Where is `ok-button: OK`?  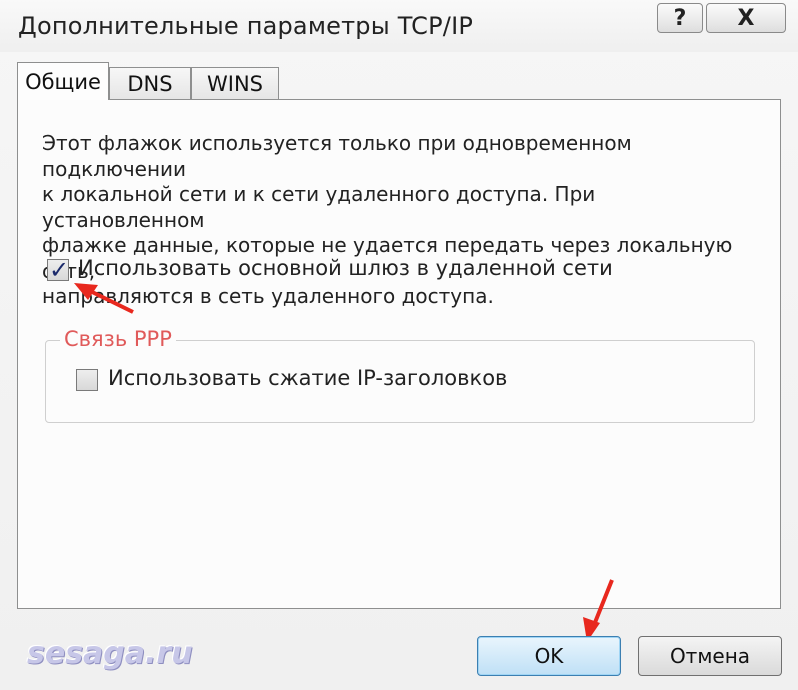
ok-button: OK is located at coordinates (549, 656).